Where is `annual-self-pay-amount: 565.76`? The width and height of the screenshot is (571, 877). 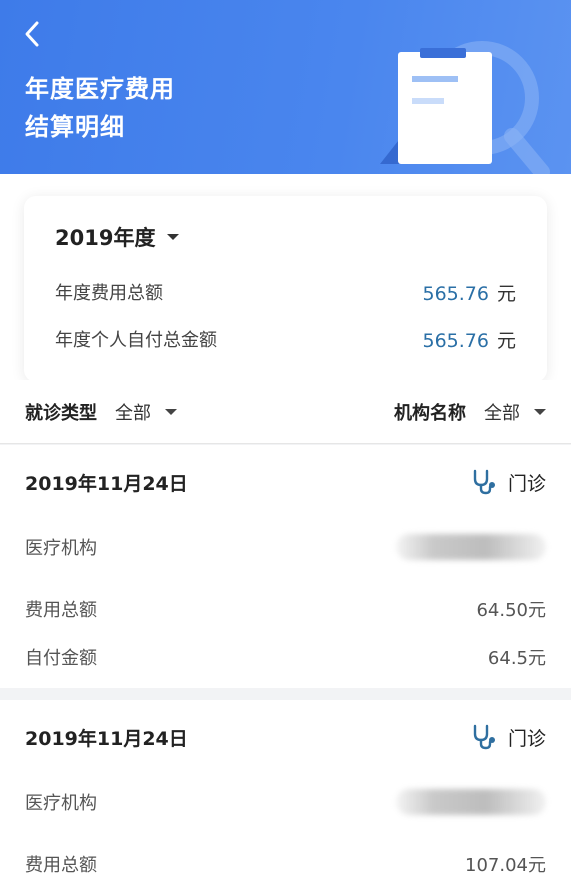 annual-self-pay-amount: 565.76 is located at coordinates (455, 340).